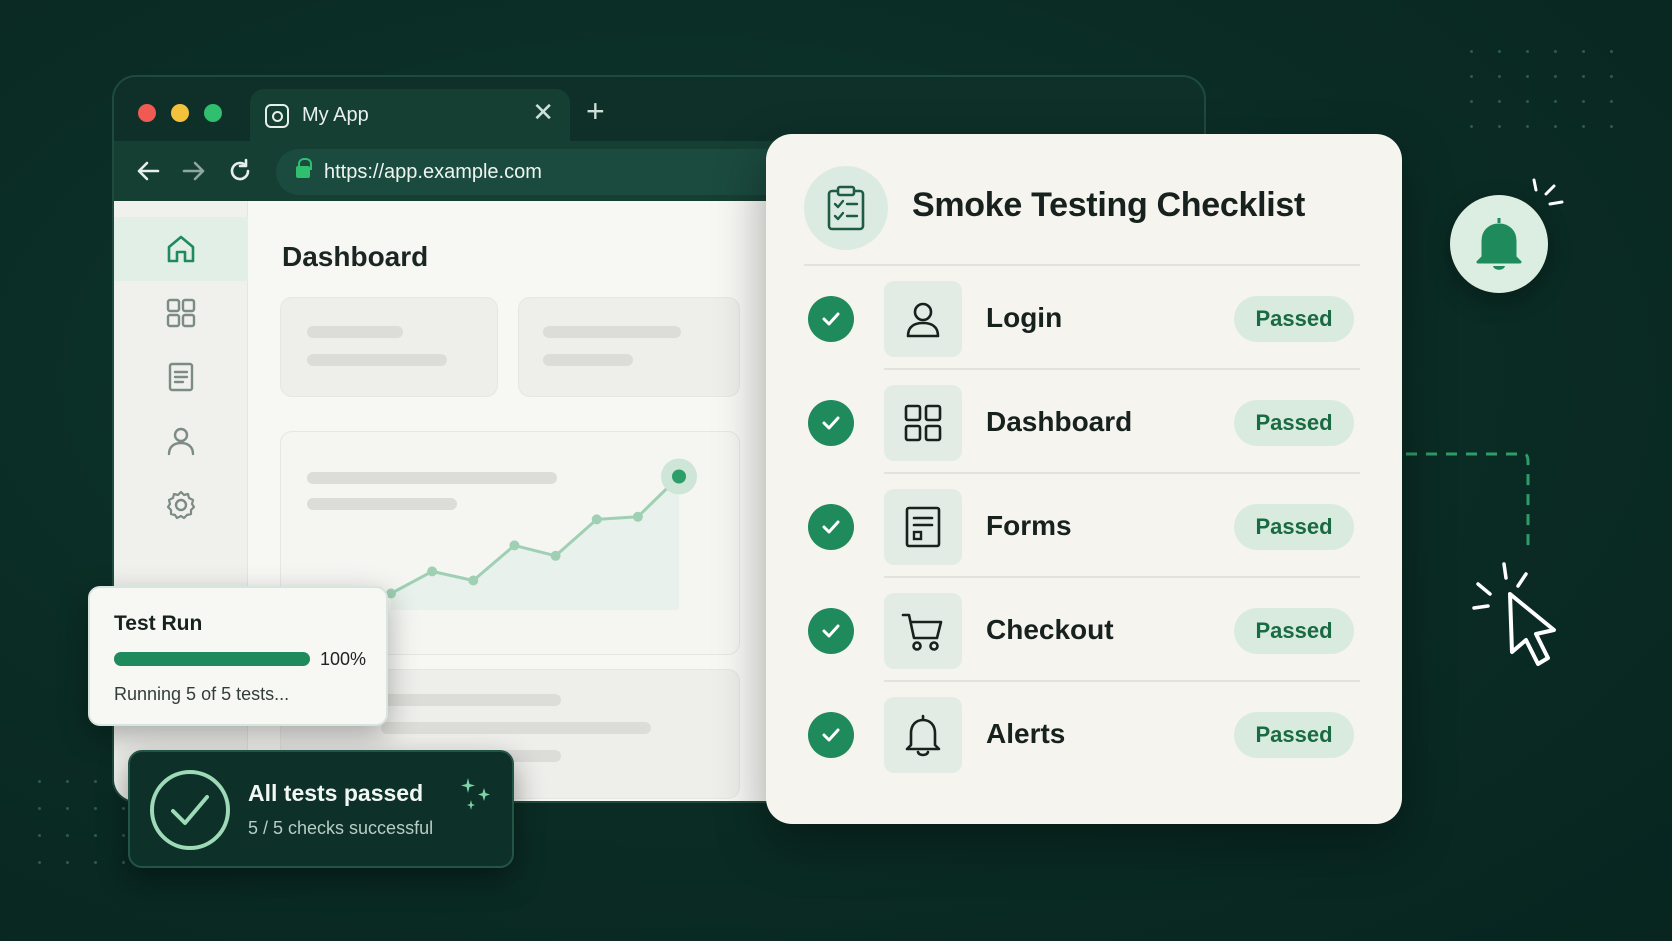  I want to click on clipboard-checklist-icon, so click(846, 208).